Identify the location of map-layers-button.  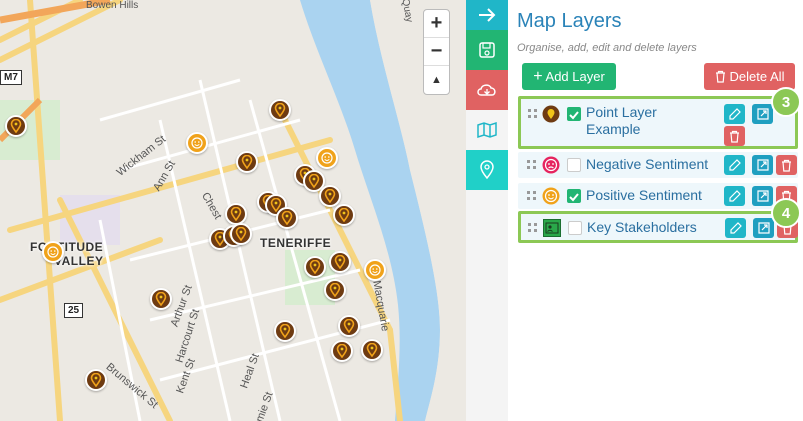
(487, 130).